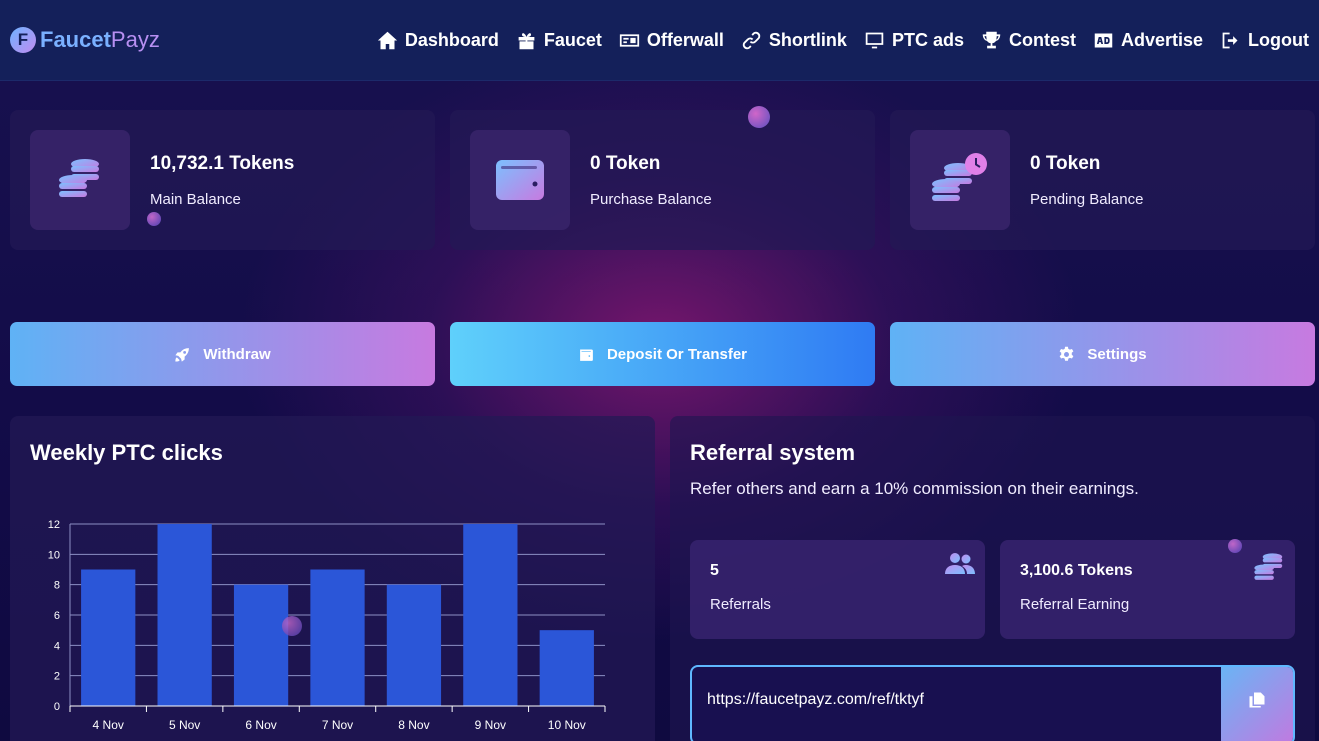 This screenshot has width=1319, height=741. Describe the element at coordinates (751, 40) in the screenshot. I see `link-icon` at that location.